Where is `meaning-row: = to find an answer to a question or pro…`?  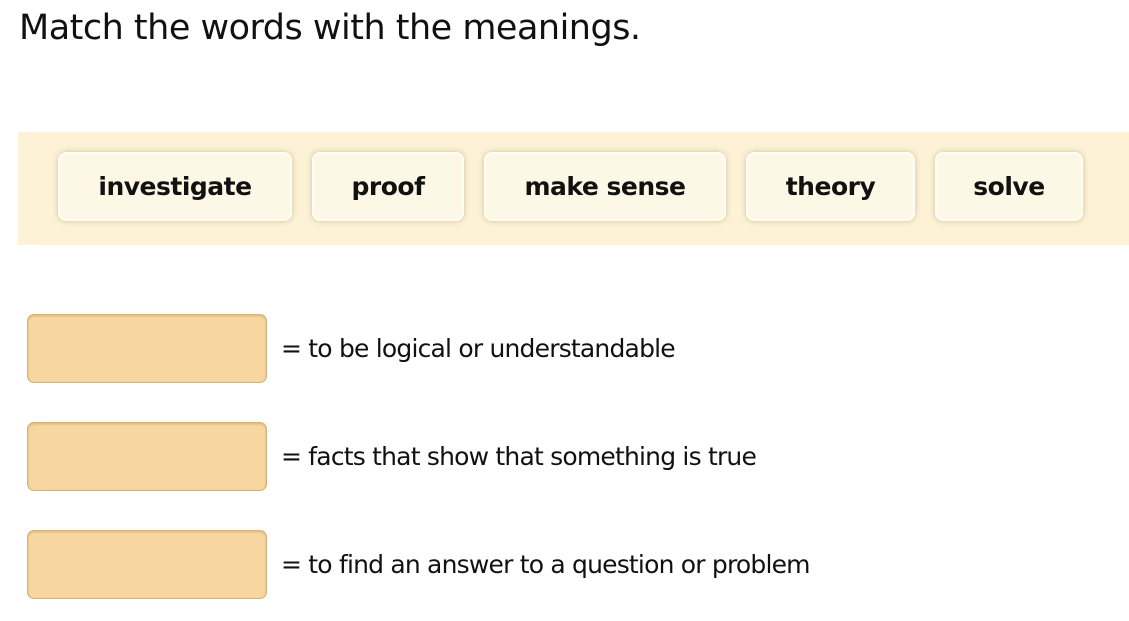
meaning-row: = to find an answer to a question or pro… is located at coordinates (527, 565).